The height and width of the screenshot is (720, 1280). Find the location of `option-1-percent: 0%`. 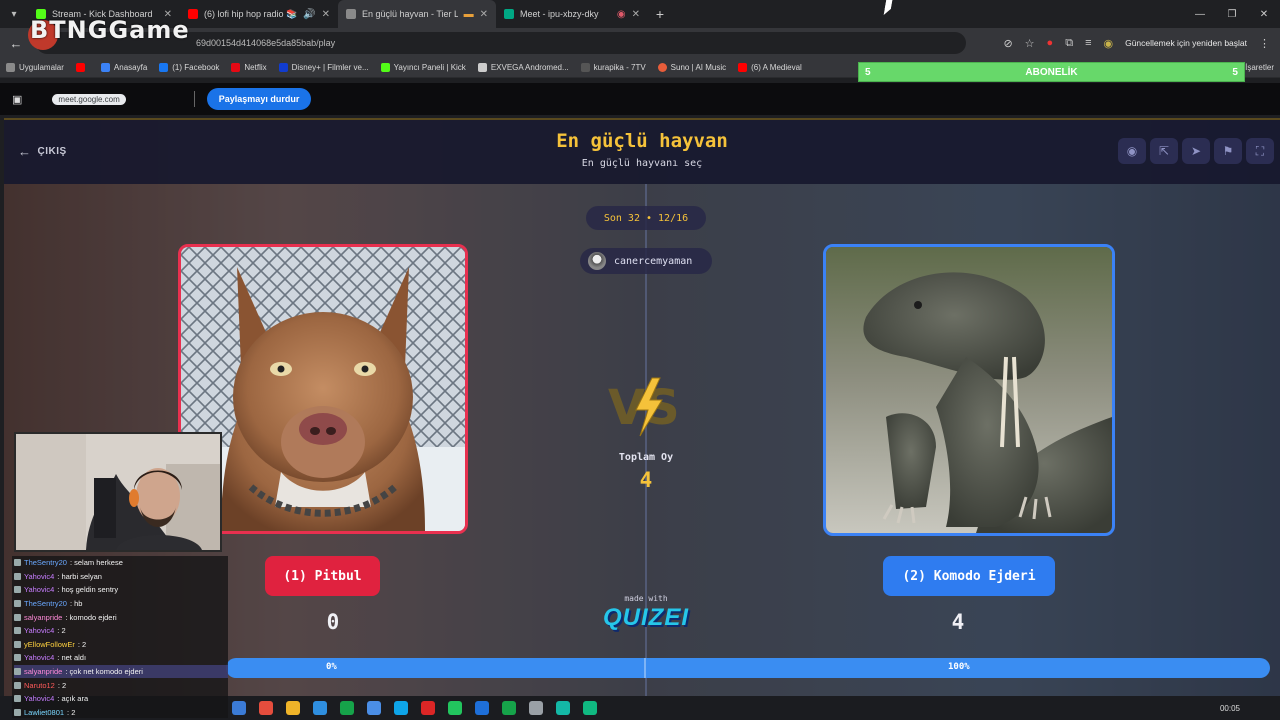

option-1-percent: 0% is located at coordinates (331, 667).